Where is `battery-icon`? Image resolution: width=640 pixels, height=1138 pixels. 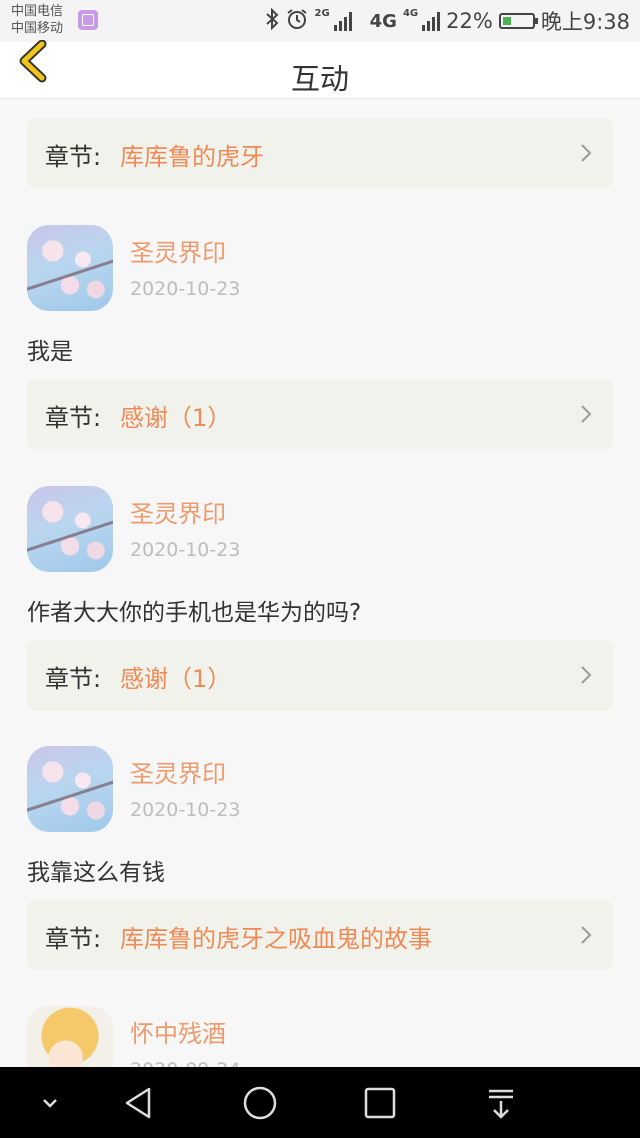
battery-icon is located at coordinates (518, 21).